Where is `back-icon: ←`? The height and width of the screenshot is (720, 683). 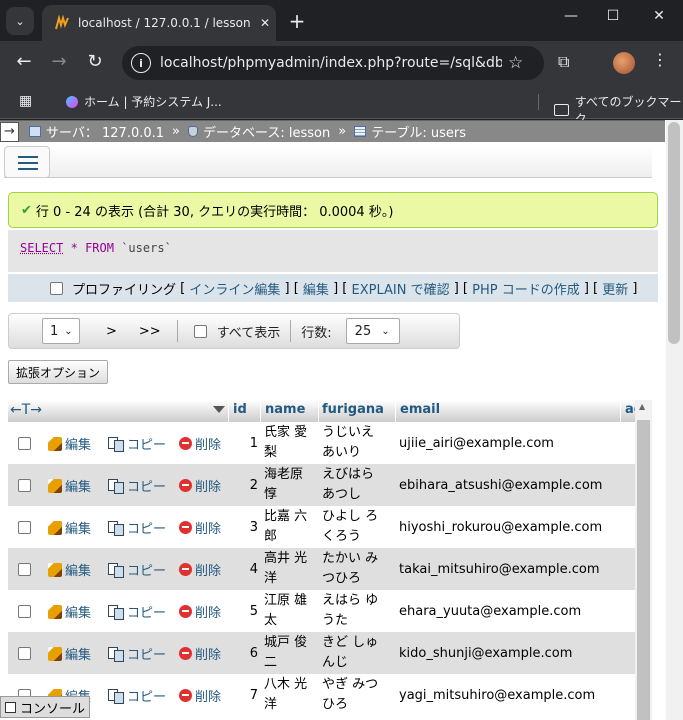
back-icon: ← is located at coordinates (24, 61).